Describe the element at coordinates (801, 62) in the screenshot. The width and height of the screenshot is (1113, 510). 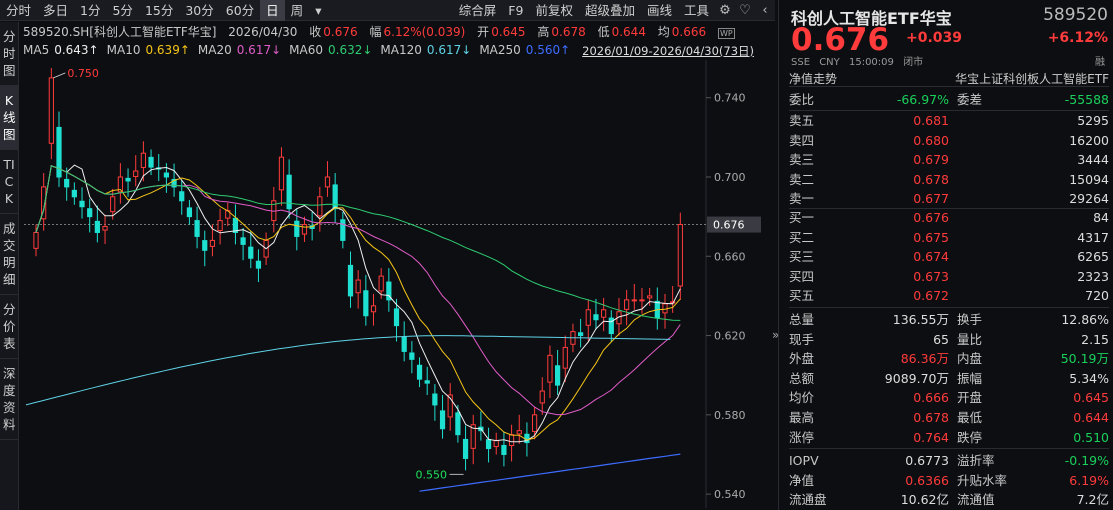
I see `exchange-label: SSE` at that location.